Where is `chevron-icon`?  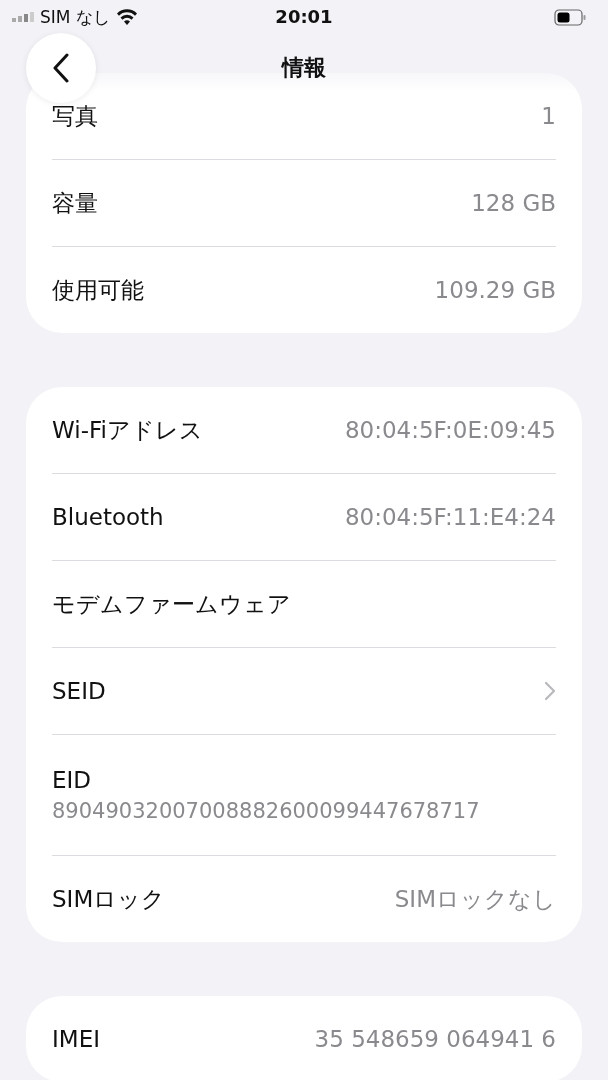 chevron-icon is located at coordinates (550, 691).